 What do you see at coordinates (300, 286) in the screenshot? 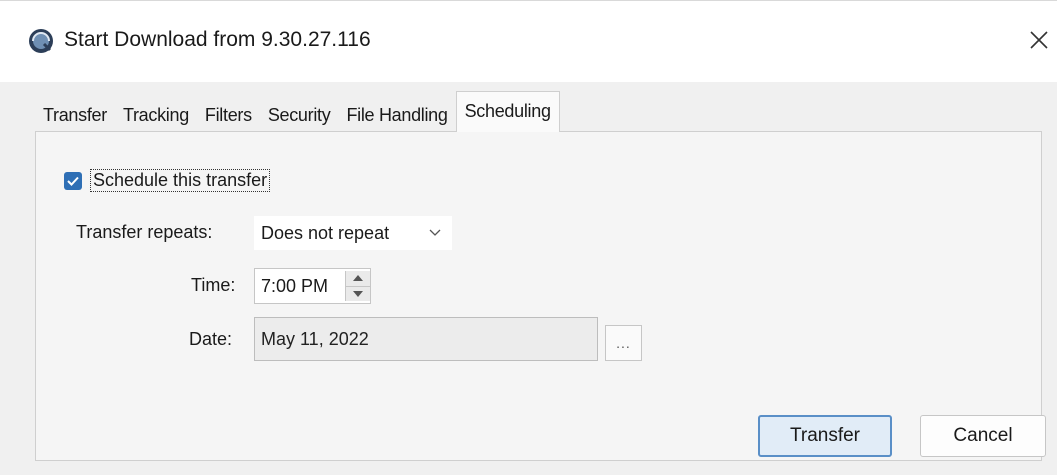
I see `time-input: 7:00 PM` at bounding box center [300, 286].